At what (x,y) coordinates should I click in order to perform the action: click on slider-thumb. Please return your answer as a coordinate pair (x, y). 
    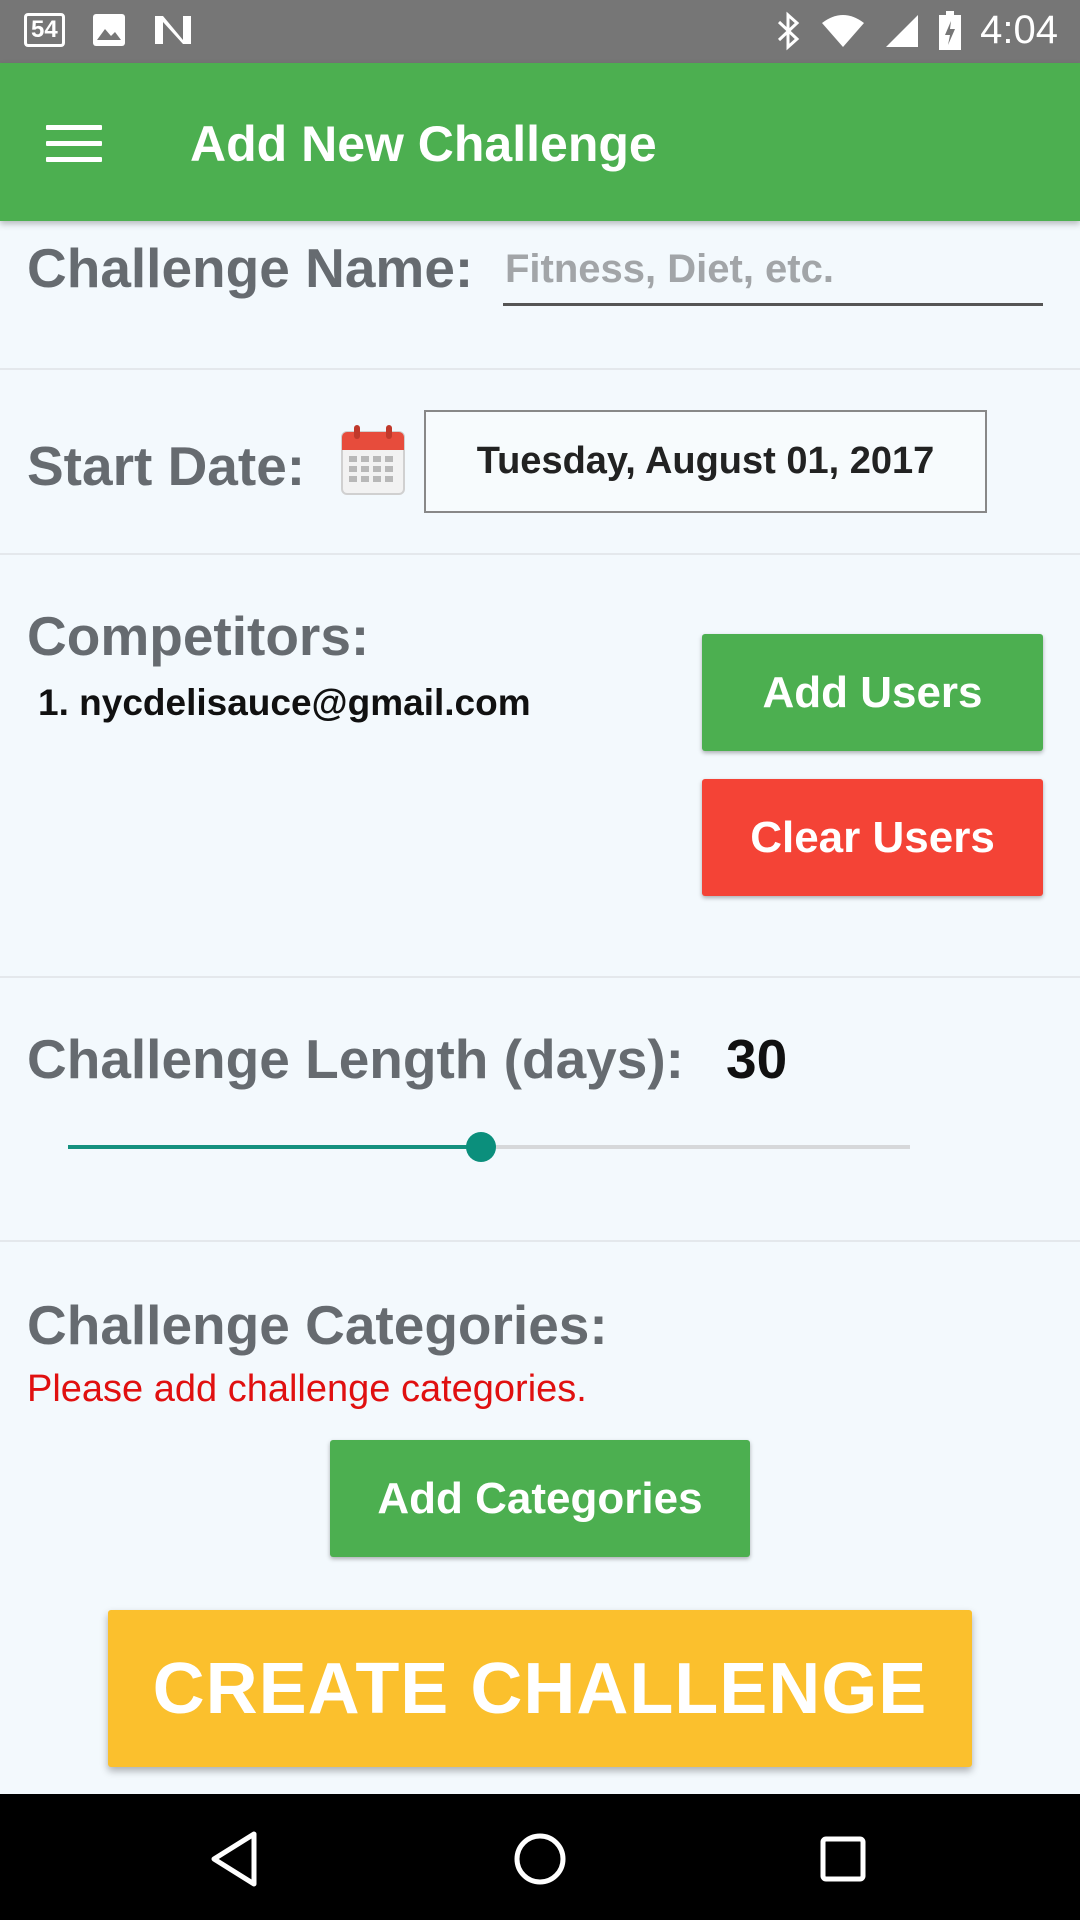
    Looking at the image, I should click on (480, 1147).